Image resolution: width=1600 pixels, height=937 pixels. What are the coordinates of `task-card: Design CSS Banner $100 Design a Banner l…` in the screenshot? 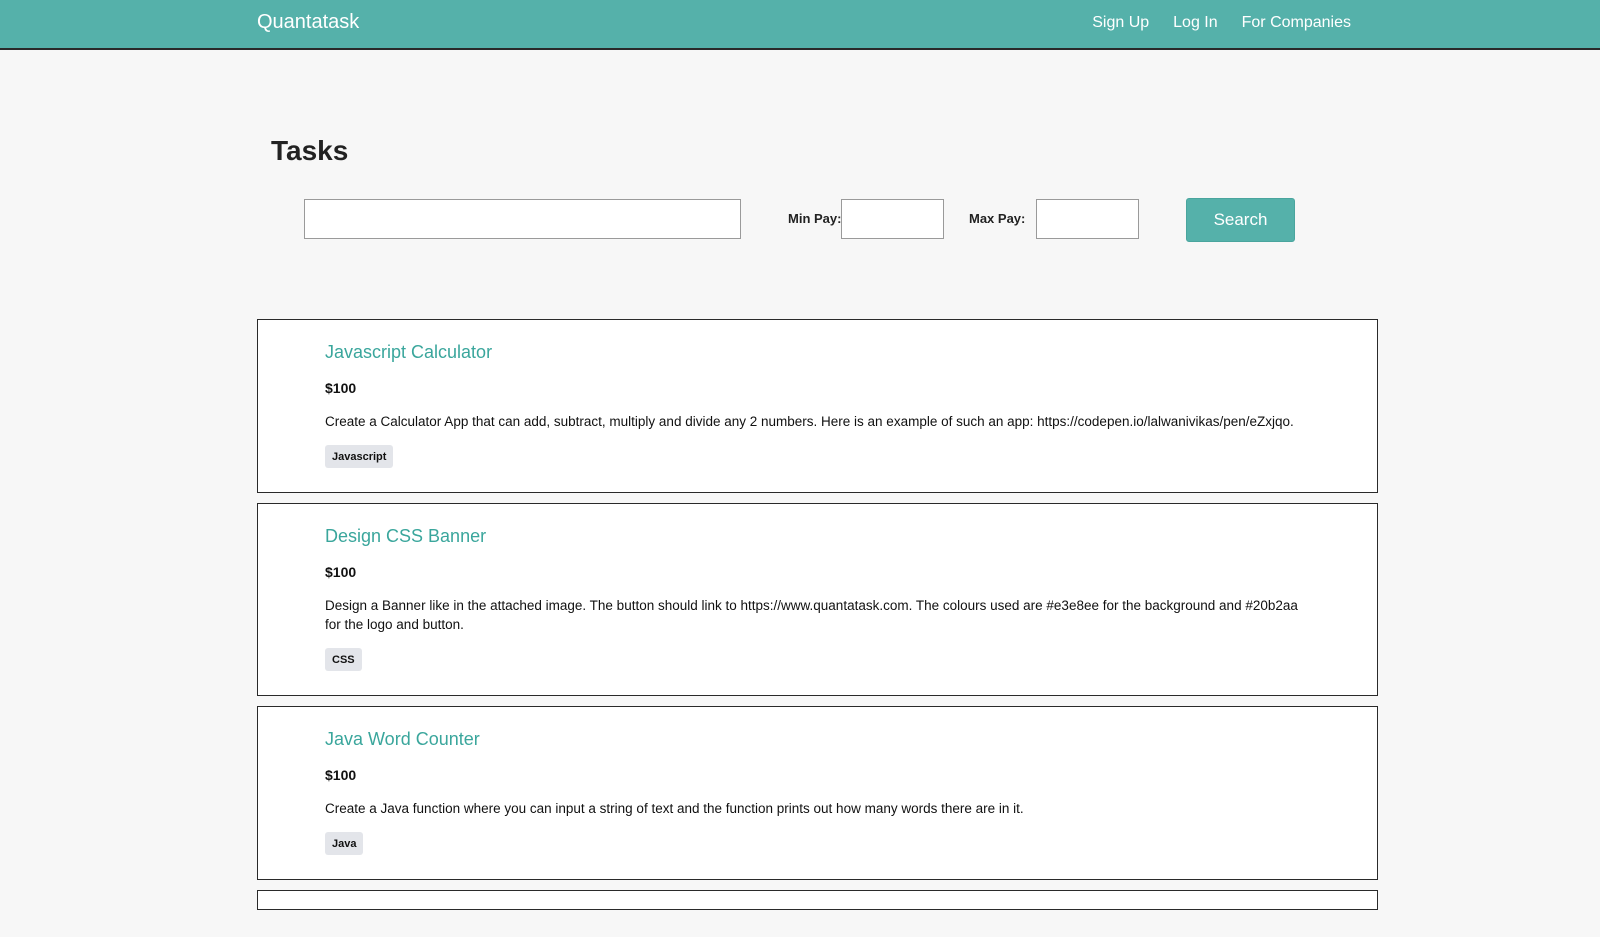 It's located at (817, 599).